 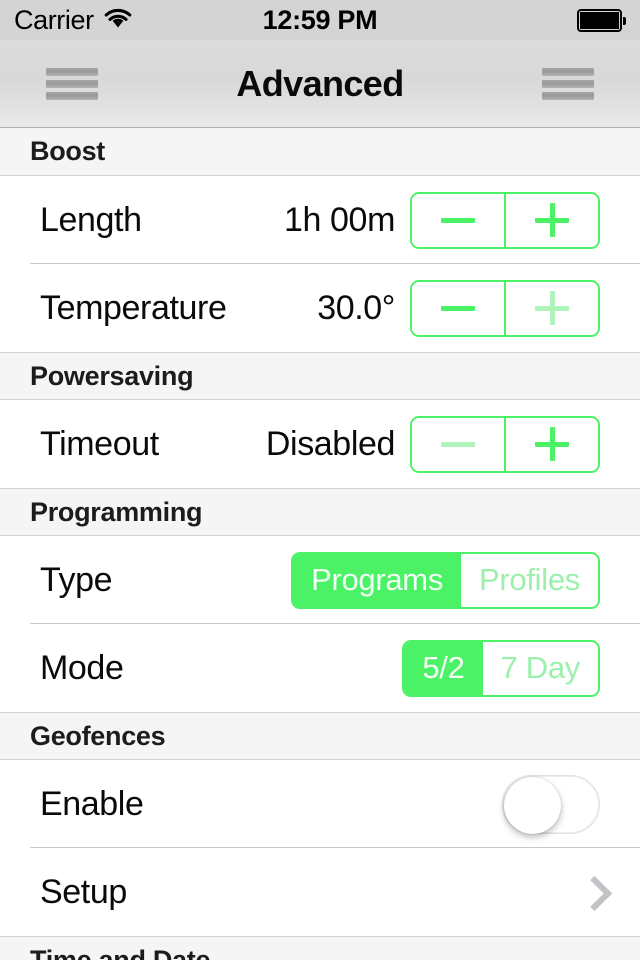 What do you see at coordinates (443, 668) in the screenshot?
I see `segment-5-2: 5/2` at bounding box center [443, 668].